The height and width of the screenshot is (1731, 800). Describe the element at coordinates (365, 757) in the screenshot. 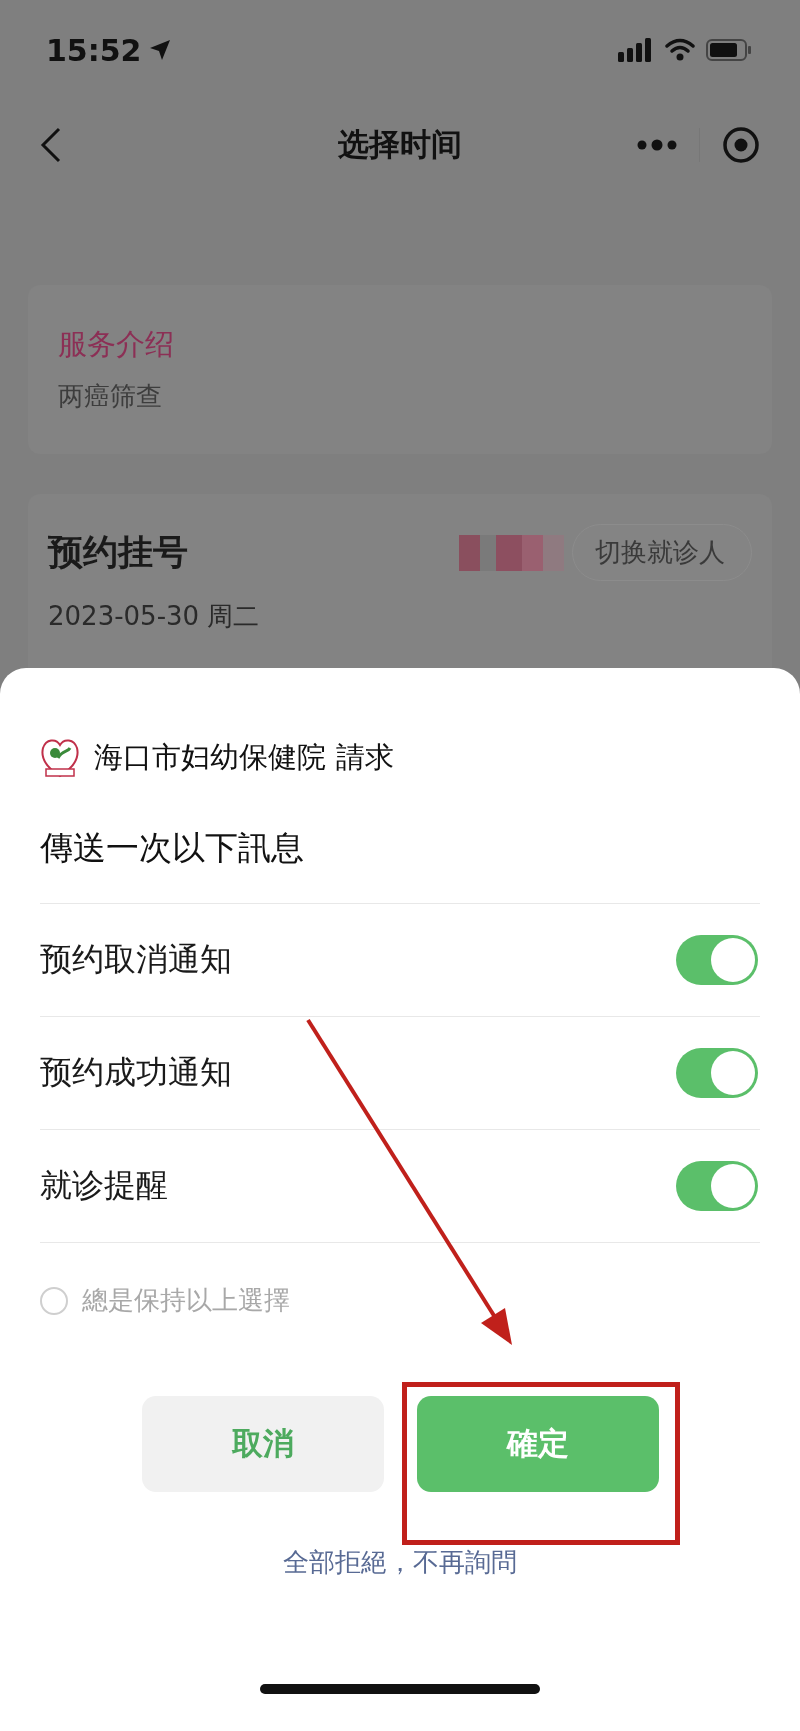

I see `request-label: 請求` at that location.